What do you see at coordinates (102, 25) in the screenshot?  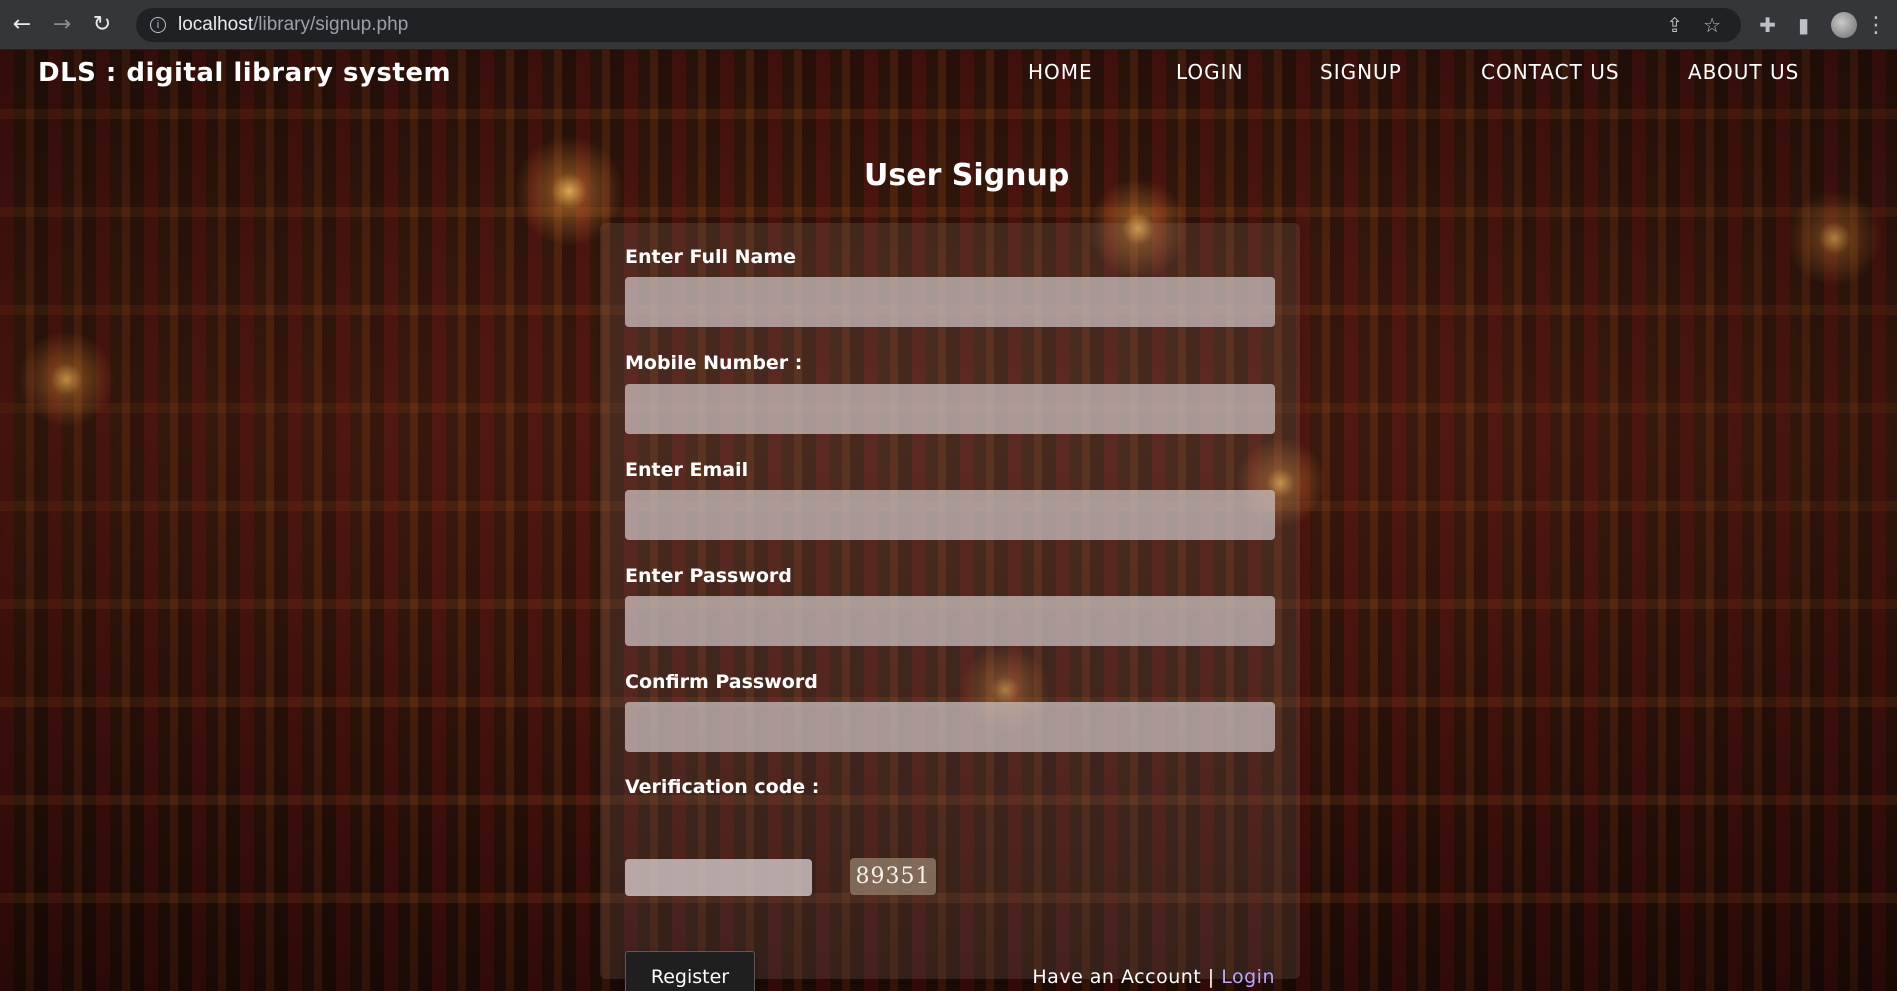 I see `reload-icon: ↻` at bounding box center [102, 25].